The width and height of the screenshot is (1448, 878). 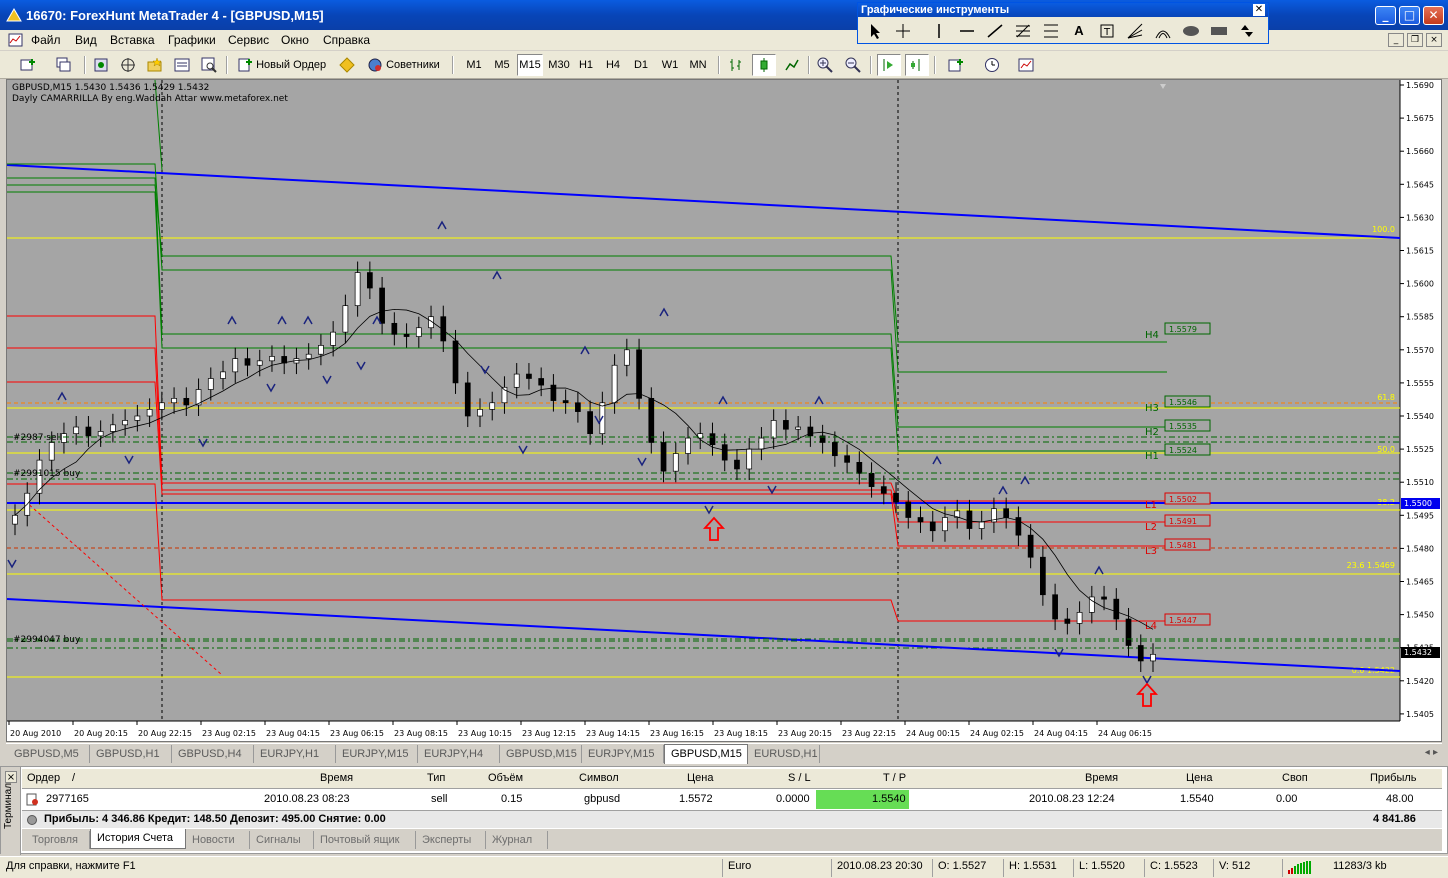 What do you see at coordinates (295, 754) in the screenshot?
I see `chart-tab: EURJPY,H1` at bounding box center [295, 754].